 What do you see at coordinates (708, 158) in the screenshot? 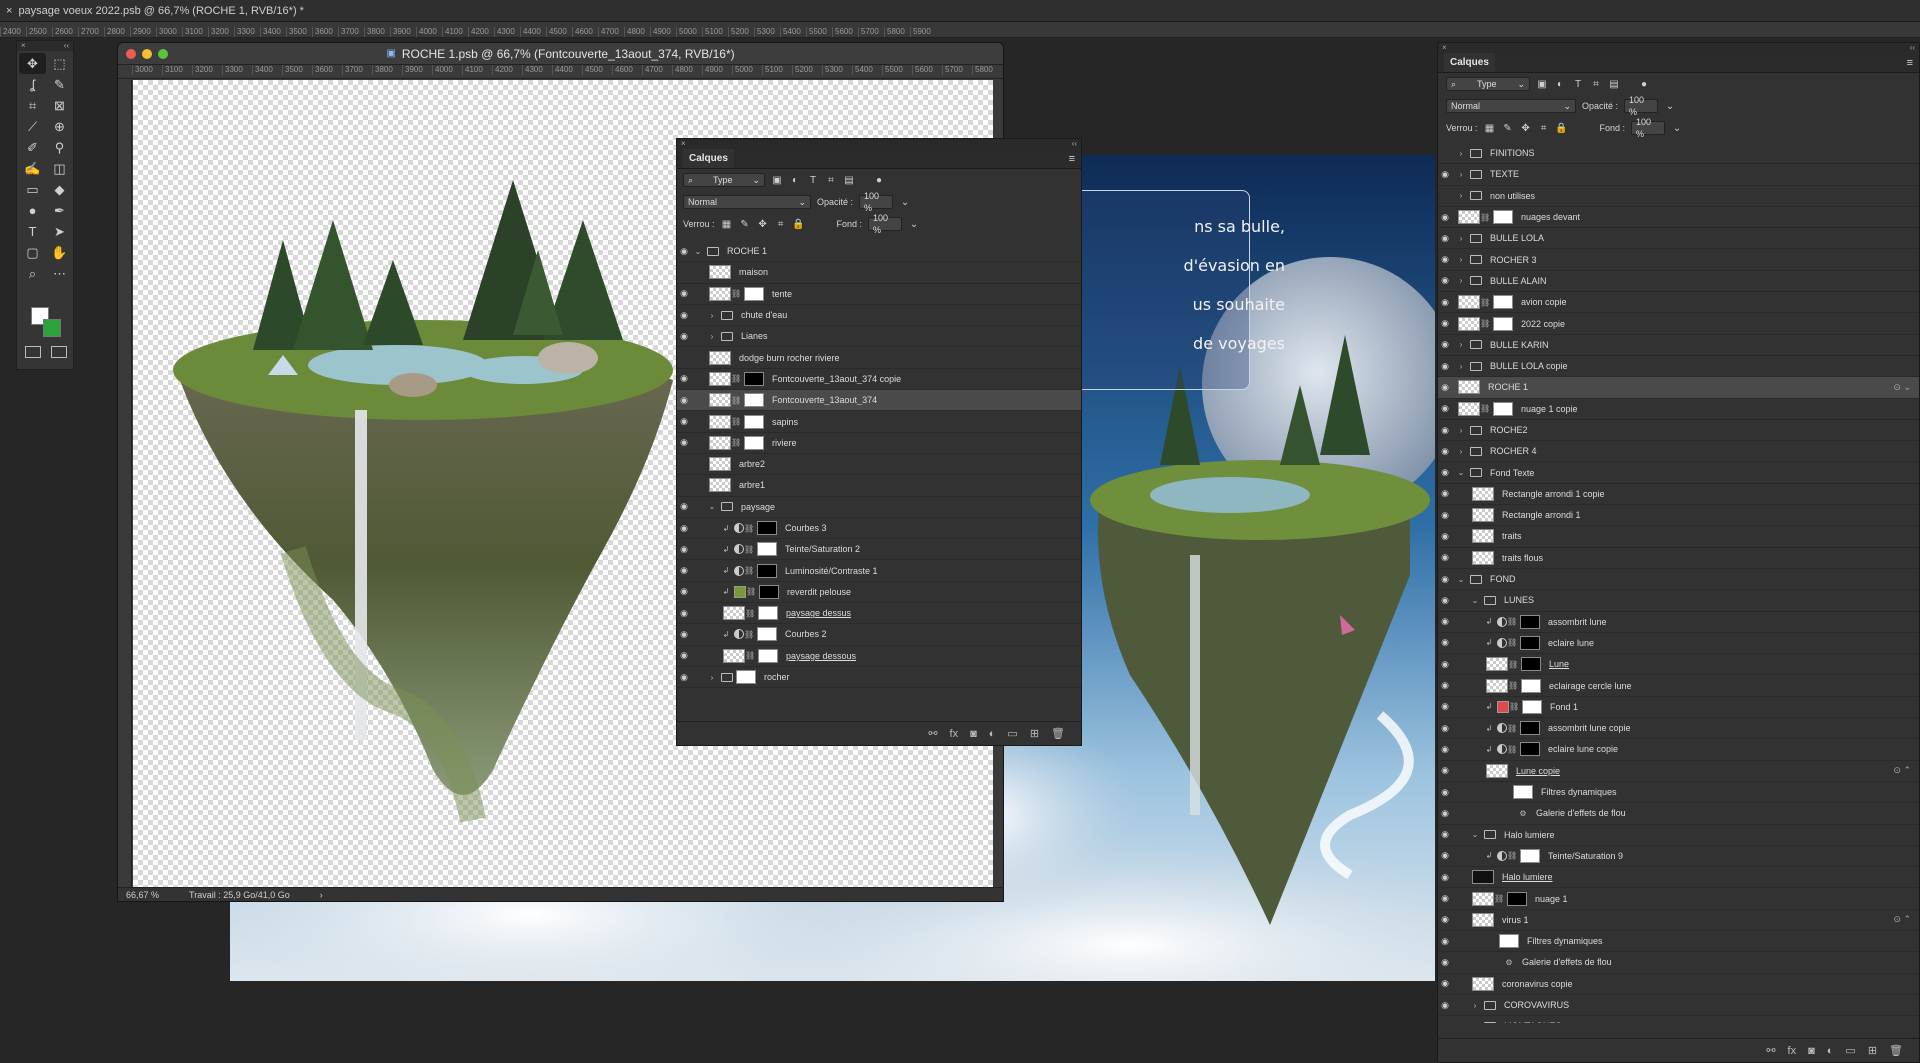
I see `float-layers-tab: Calques` at bounding box center [708, 158].